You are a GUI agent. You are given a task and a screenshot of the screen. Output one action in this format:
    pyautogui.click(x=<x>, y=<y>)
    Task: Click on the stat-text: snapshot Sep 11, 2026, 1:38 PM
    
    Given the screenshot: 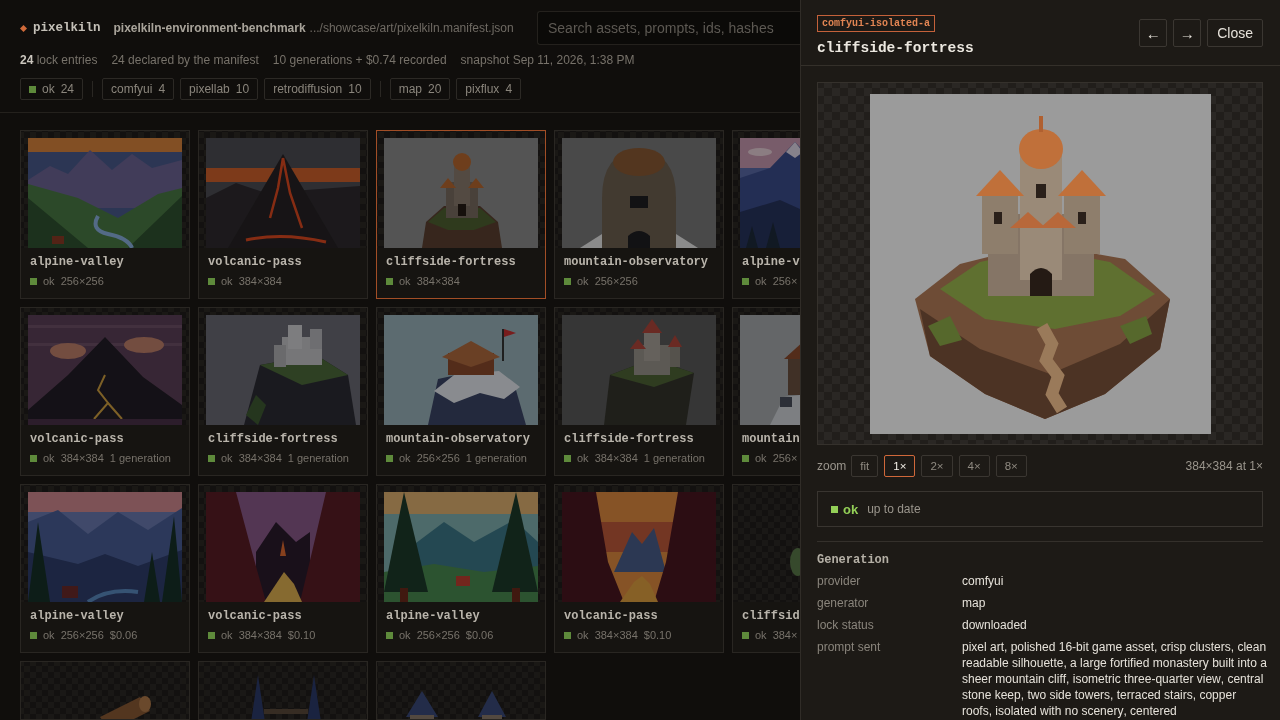 What is the action you would take?
    pyautogui.click(x=547, y=60)
    